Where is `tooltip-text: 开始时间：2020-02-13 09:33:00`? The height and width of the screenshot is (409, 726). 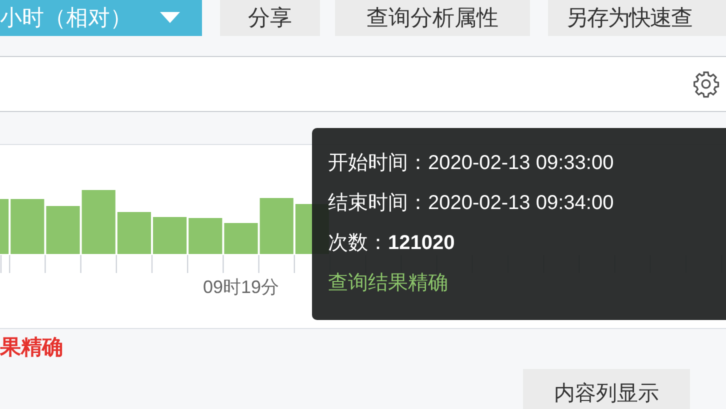
tooltip-text: 开始时间：2020-02-13 09:33:00 is located at coordinates (471, 163).